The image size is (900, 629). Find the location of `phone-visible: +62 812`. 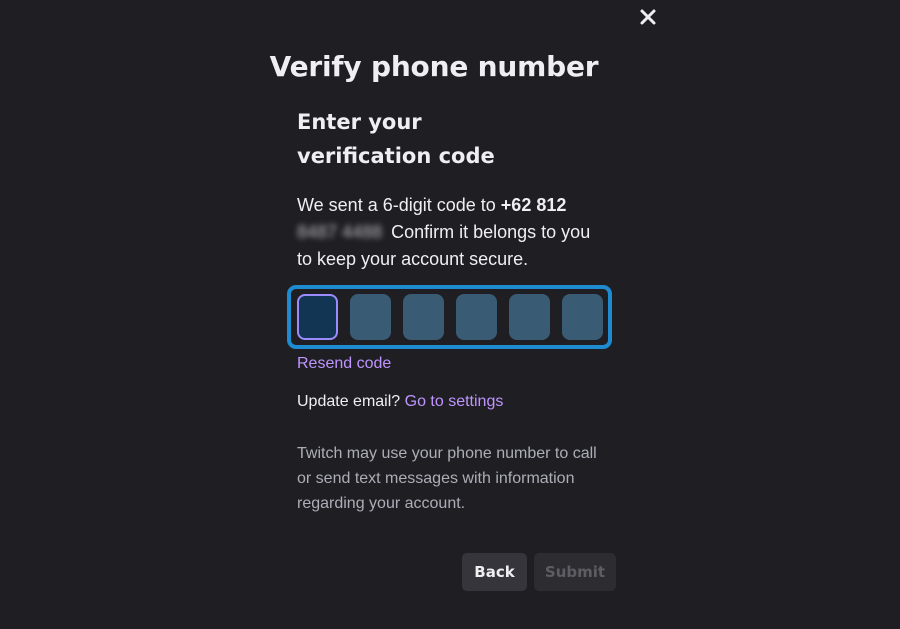

phone-visible: +62 812 is located at coordinates (533, 205).